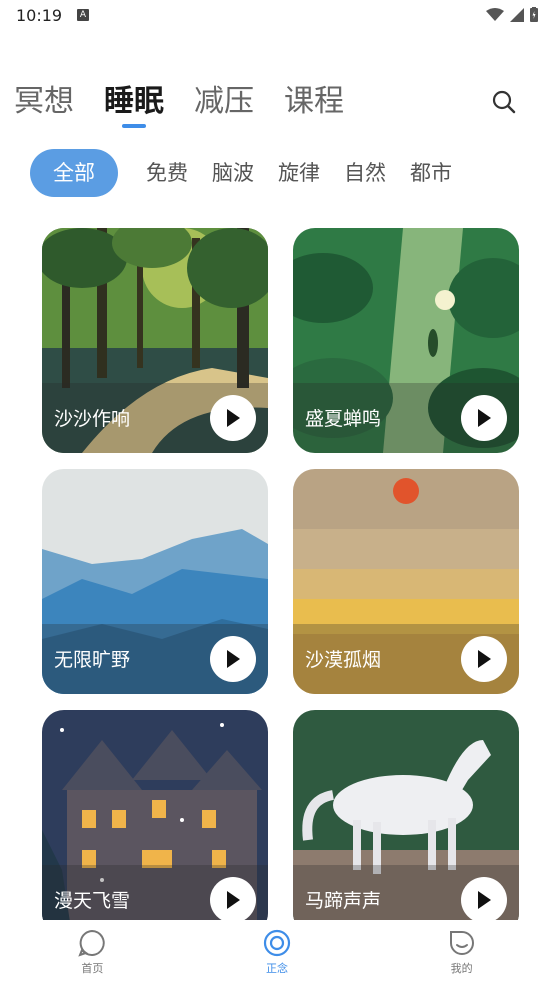  What do you see at coordinates (406, 581) in the screenshot?
I see `sound-card: 沙漠孤烟` at bounding box center [406, 581].